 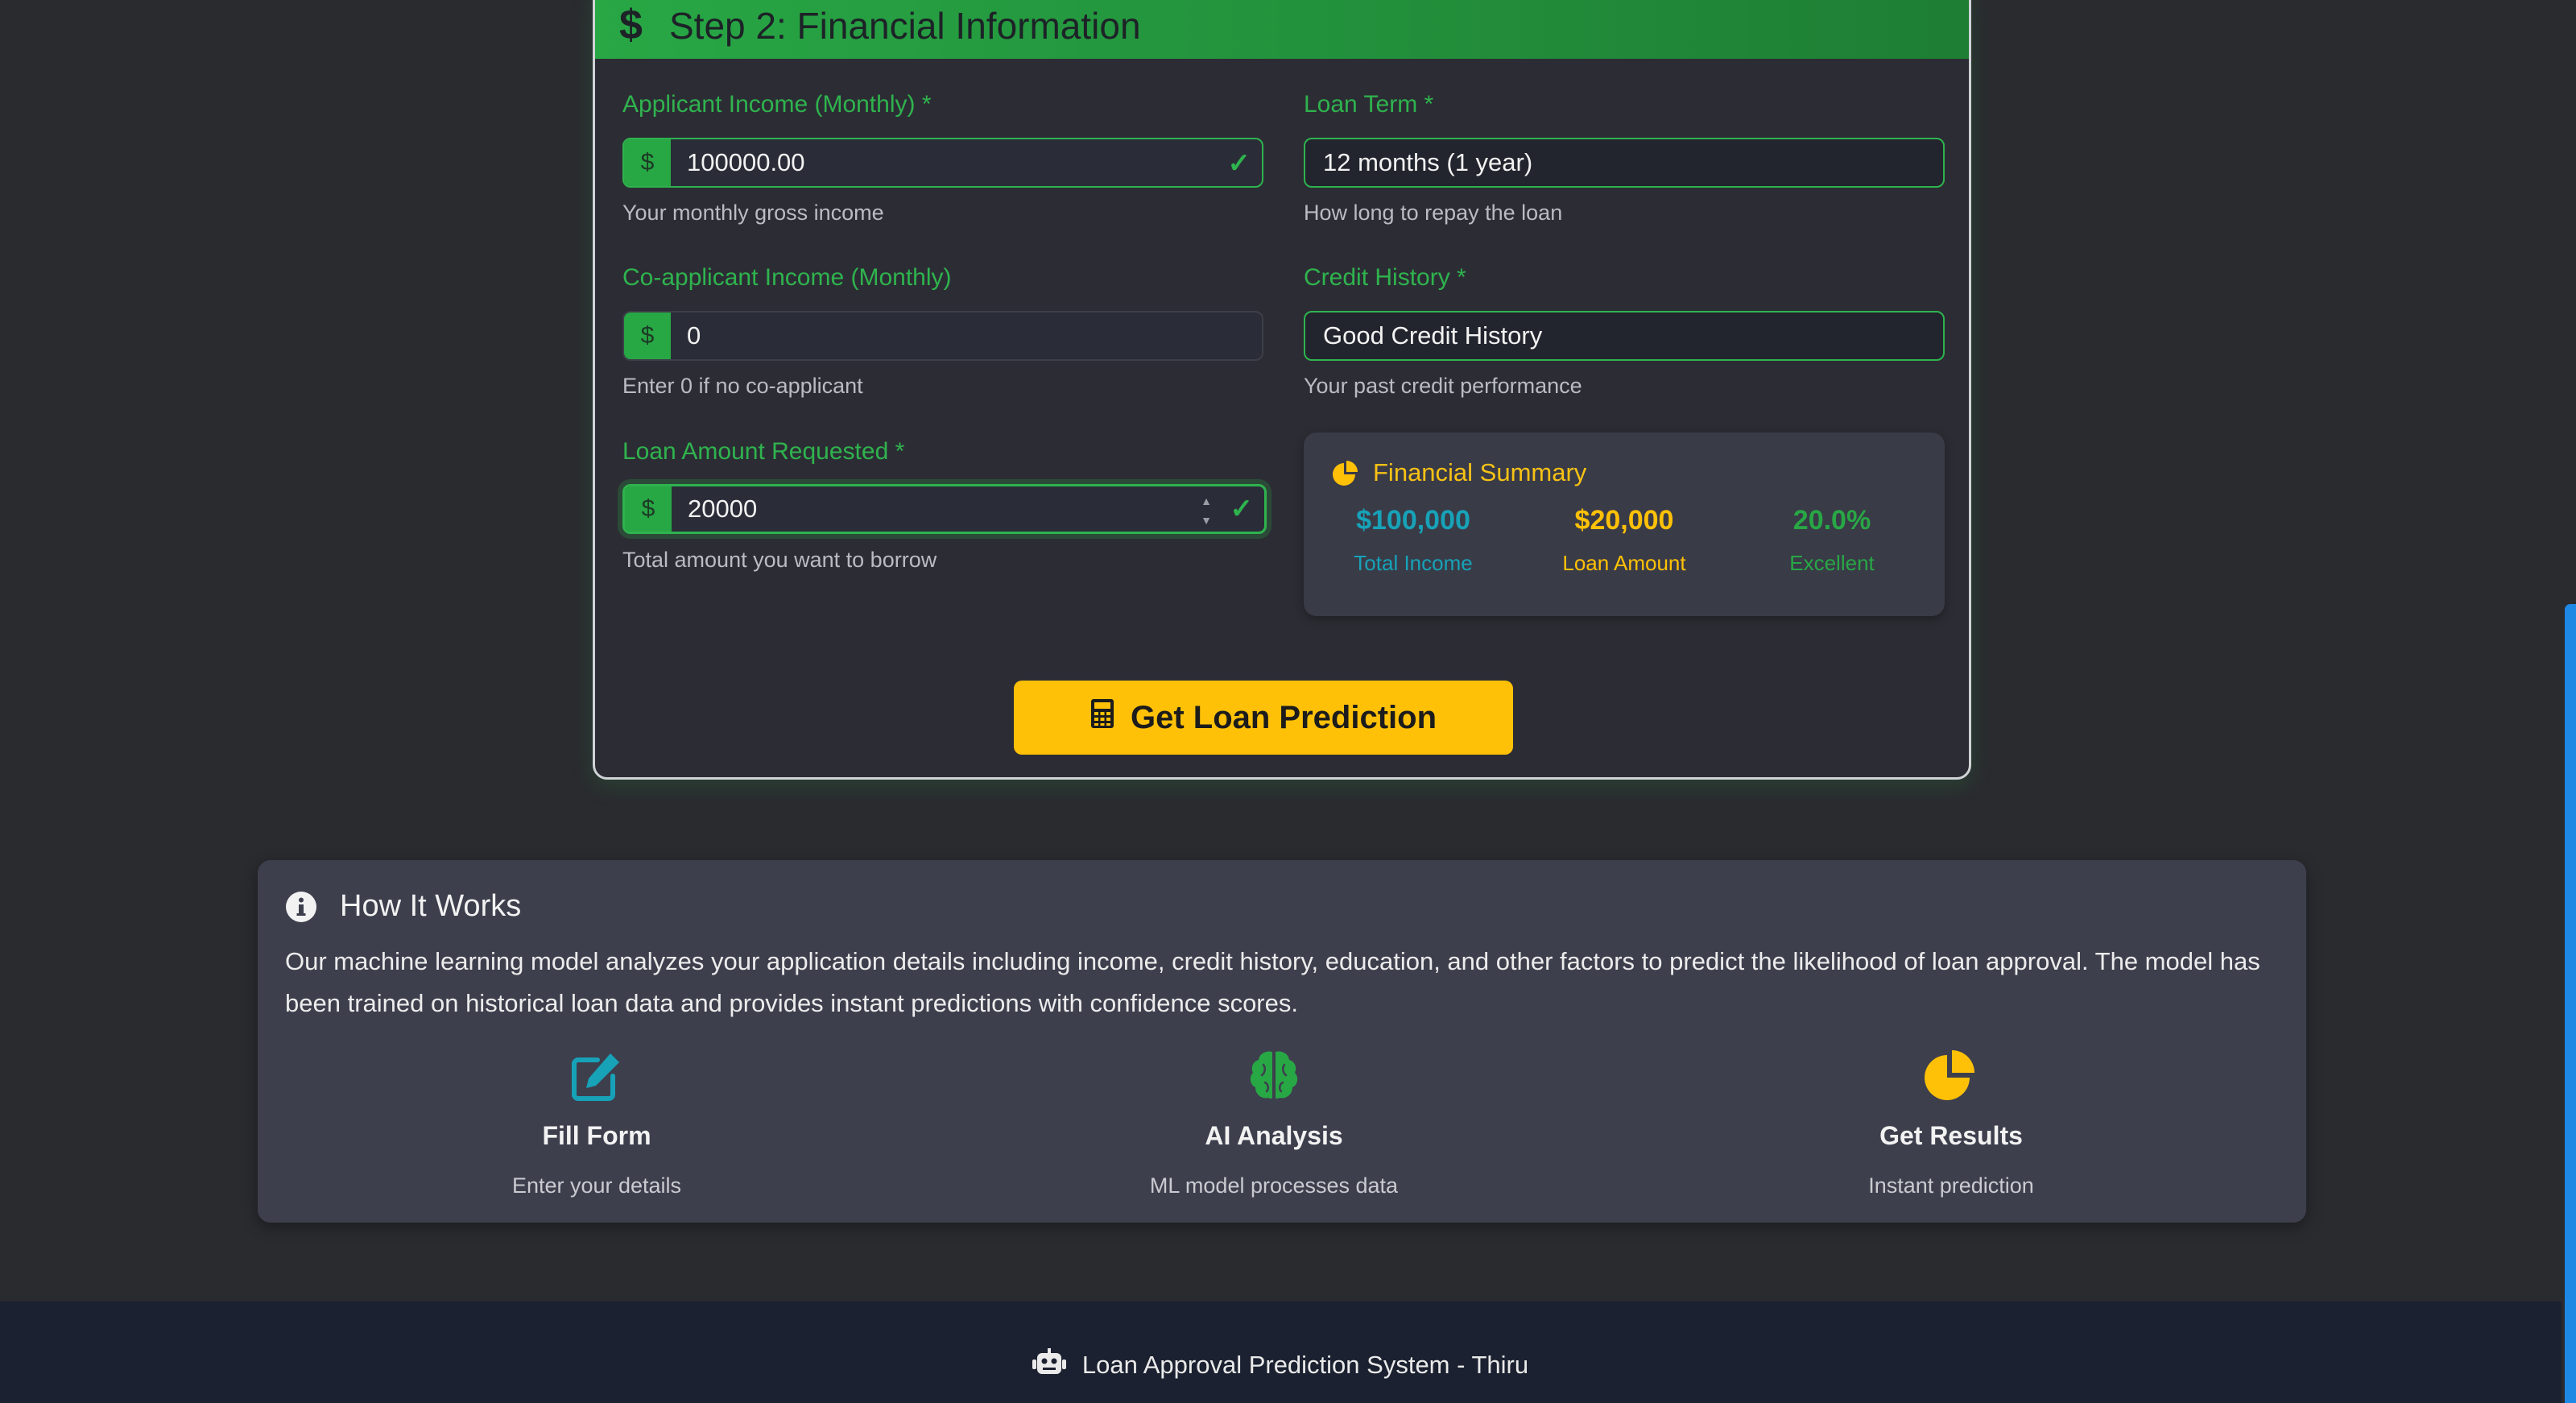 What do you see at coordinates (1832, 520) in the screenshot?
I see `stat-value: 20.0%` at bounding box center [1832, 520].